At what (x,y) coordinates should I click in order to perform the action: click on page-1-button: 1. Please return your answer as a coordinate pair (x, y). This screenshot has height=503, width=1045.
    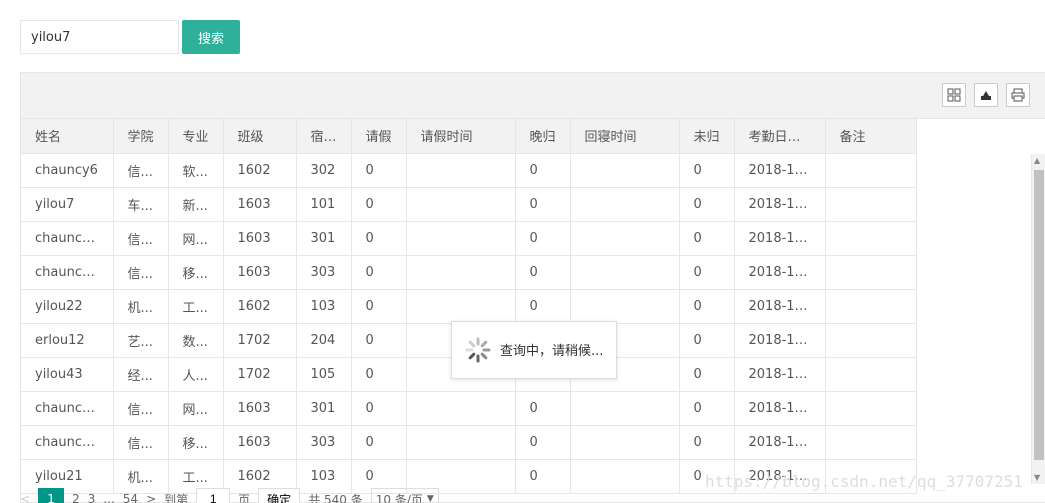
    Looking at the image, I should click on (51, 495).